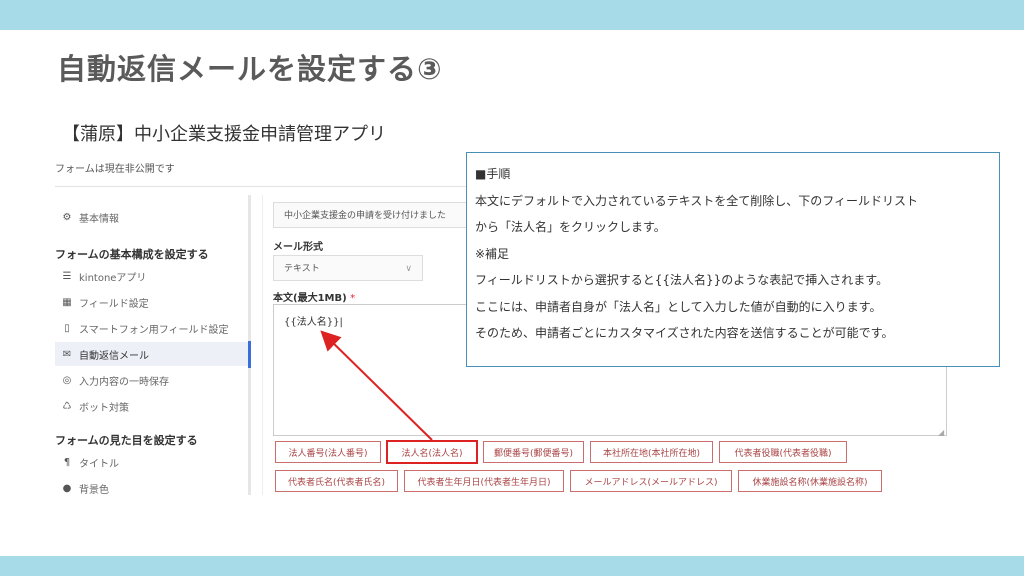 The width and height of the screenshot is (1024, 576). I want to click on note-line: フィールドリストから選択すると{{法人名}}のような表記で挿入されます。, so click(682, 280).